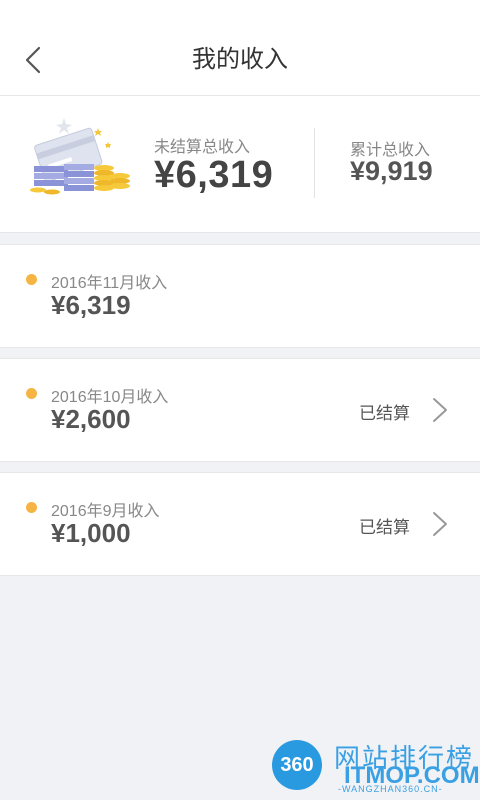 The image size is (480, 800). I want to click on watermark-url: -WANGZHAN360.CN-, so click(390, 789).